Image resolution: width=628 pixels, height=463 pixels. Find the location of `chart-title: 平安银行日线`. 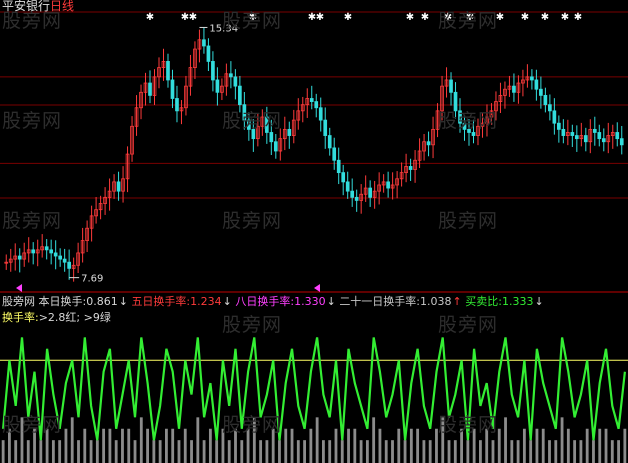

chart-title: 平安银行日线 is located at coordinates (38, 6).